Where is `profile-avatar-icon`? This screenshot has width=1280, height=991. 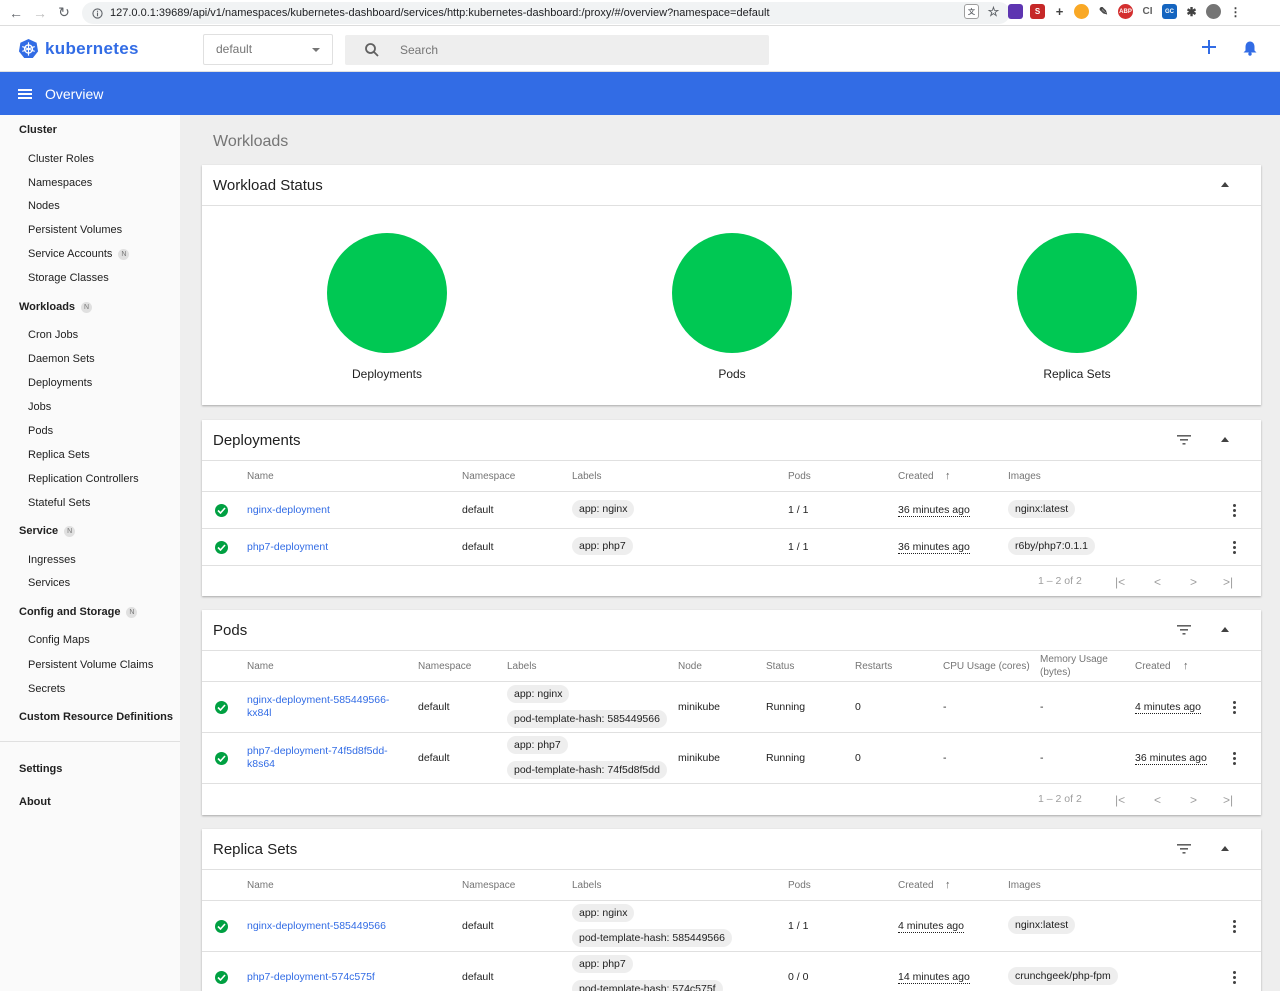
profile-avatar-icon is located at coordinates (1213, 11).